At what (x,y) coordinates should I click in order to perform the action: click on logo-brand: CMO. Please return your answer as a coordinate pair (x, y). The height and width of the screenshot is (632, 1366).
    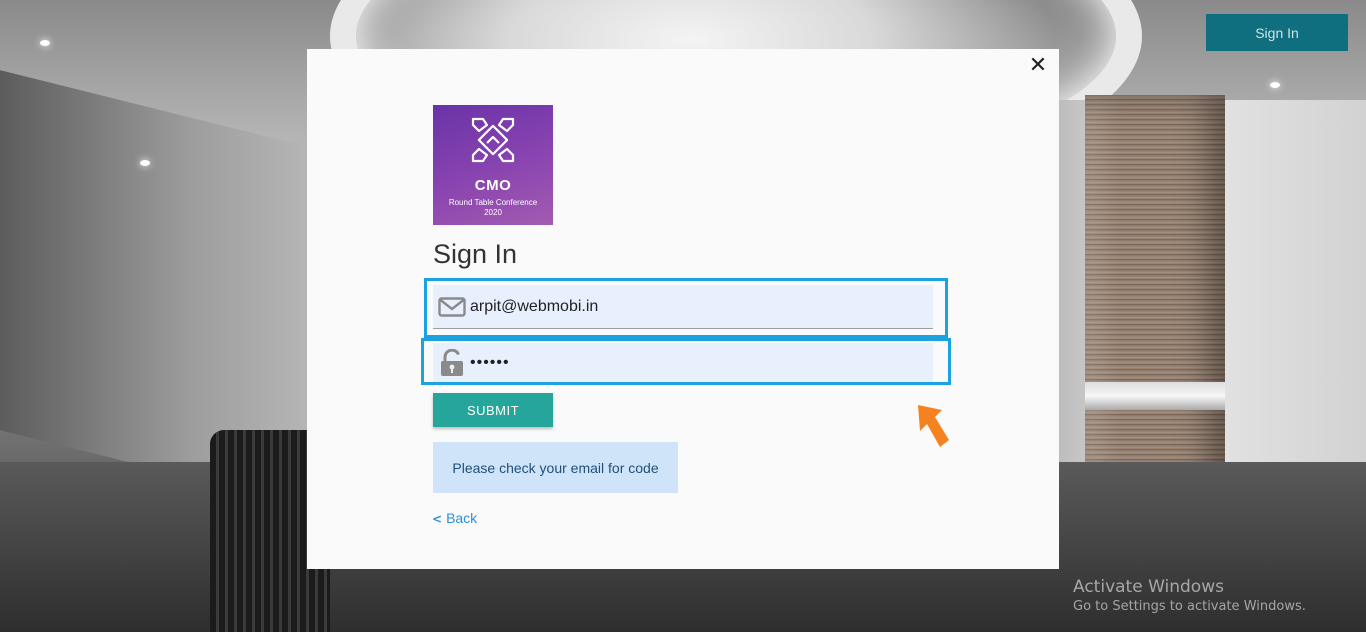
    Looking at the image, I should click on (493, 185).